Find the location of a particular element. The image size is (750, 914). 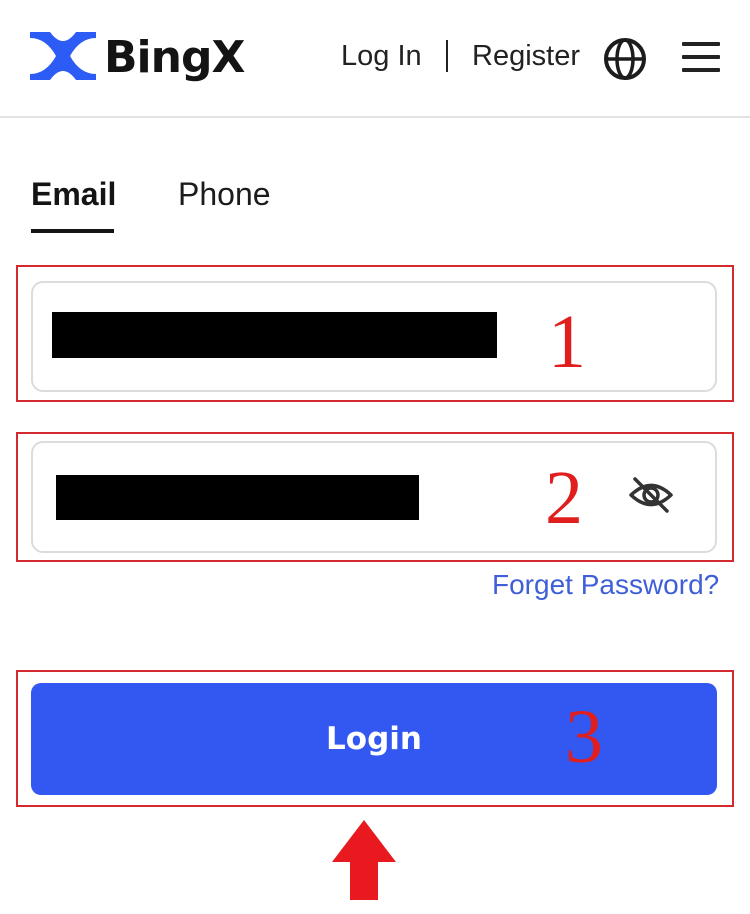

email-field is located at coordinates (374, 336).